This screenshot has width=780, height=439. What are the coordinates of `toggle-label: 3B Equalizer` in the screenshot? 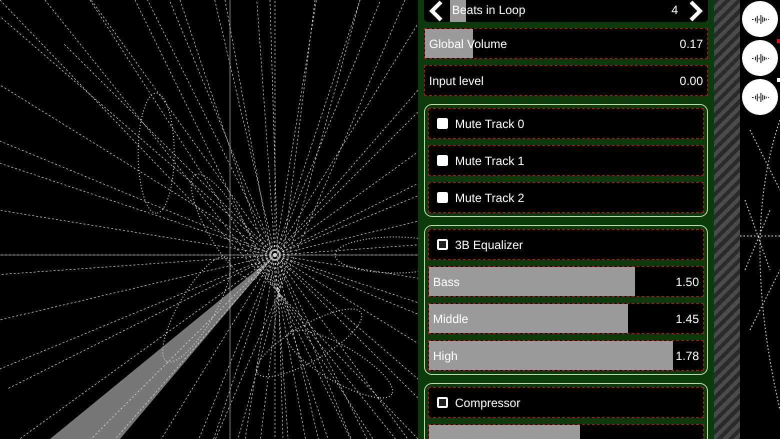 It's located at (489, 245).